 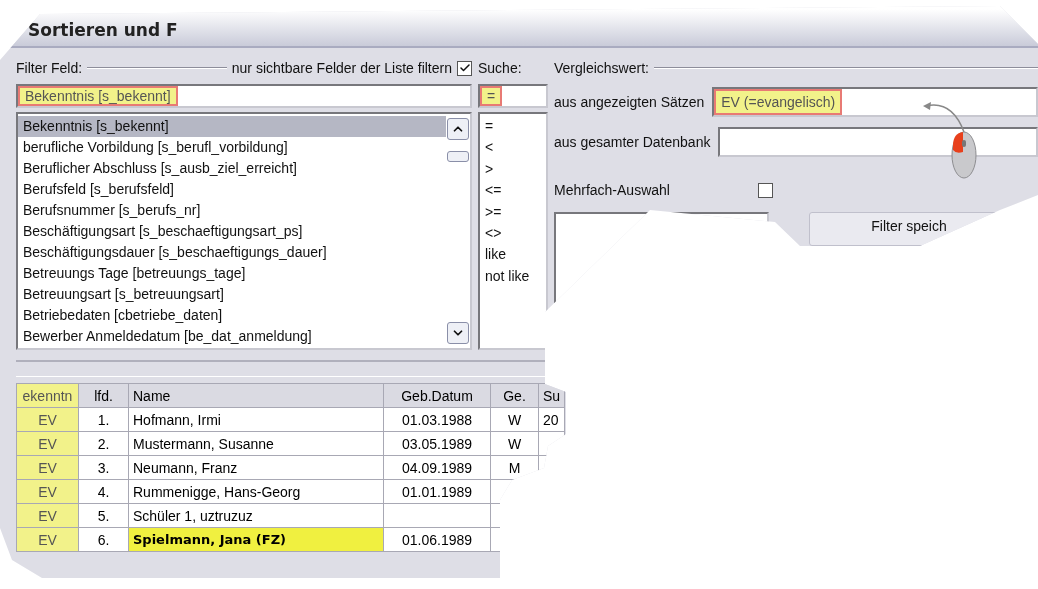 What do you see at coordinates (256, 395) in the screenshot?
I see `column-header: Name` at bounding box center [256, 395].